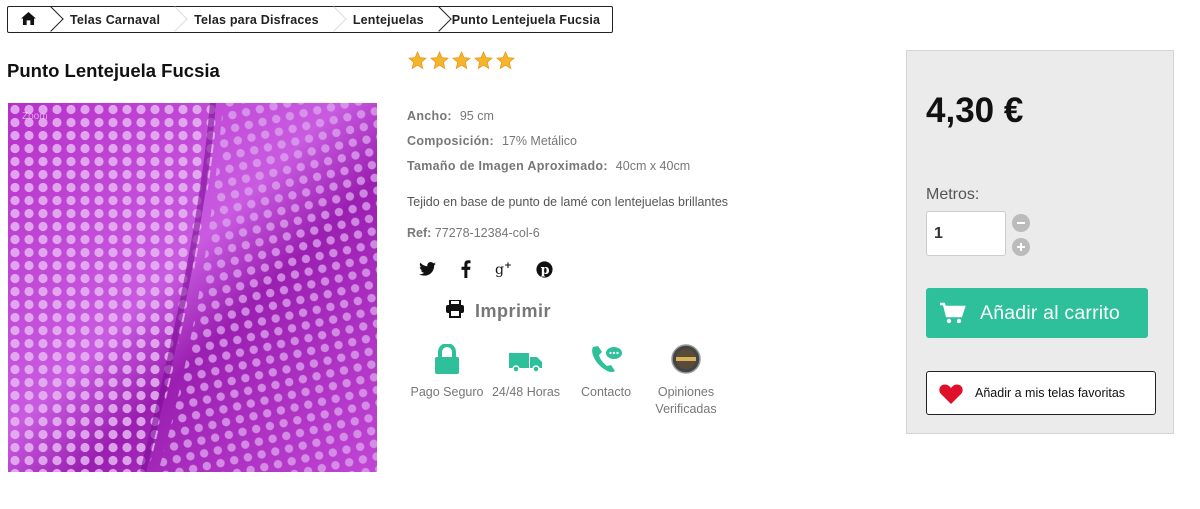  I want to click on plus-icon, so click(1021, 247).